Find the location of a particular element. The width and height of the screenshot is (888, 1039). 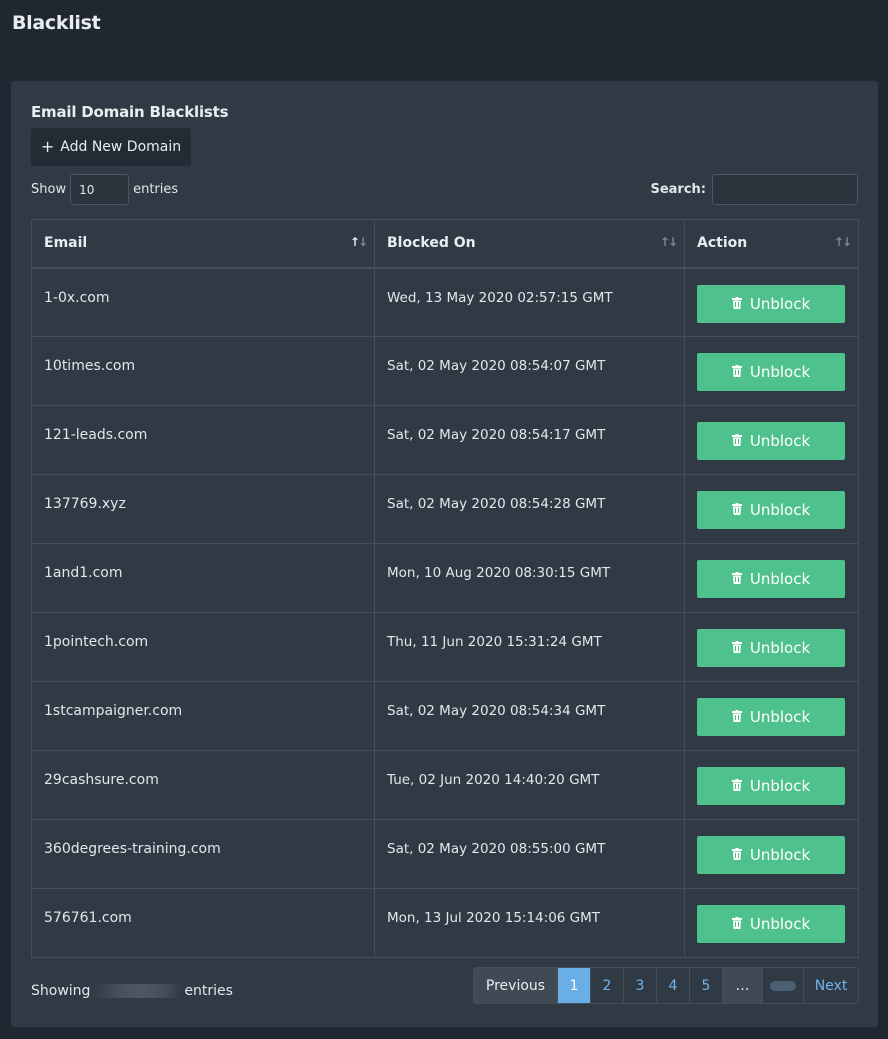

search-control: Search: is located at coordinates (754, 189).